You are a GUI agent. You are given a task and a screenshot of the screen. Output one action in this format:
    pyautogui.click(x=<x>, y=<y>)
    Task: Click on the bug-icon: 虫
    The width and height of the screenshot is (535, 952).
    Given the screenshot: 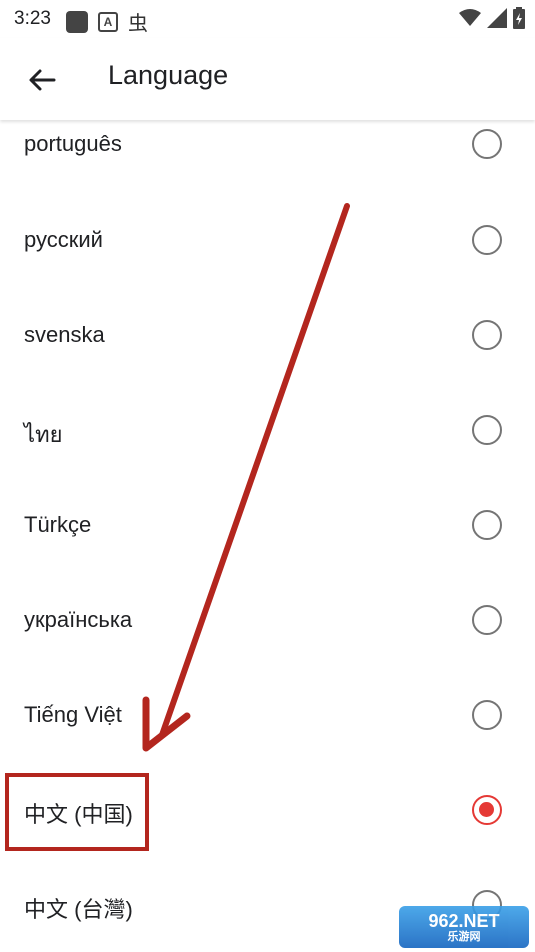 What is the action you would take?
    pyautogui.click(x=138, y=24)
    